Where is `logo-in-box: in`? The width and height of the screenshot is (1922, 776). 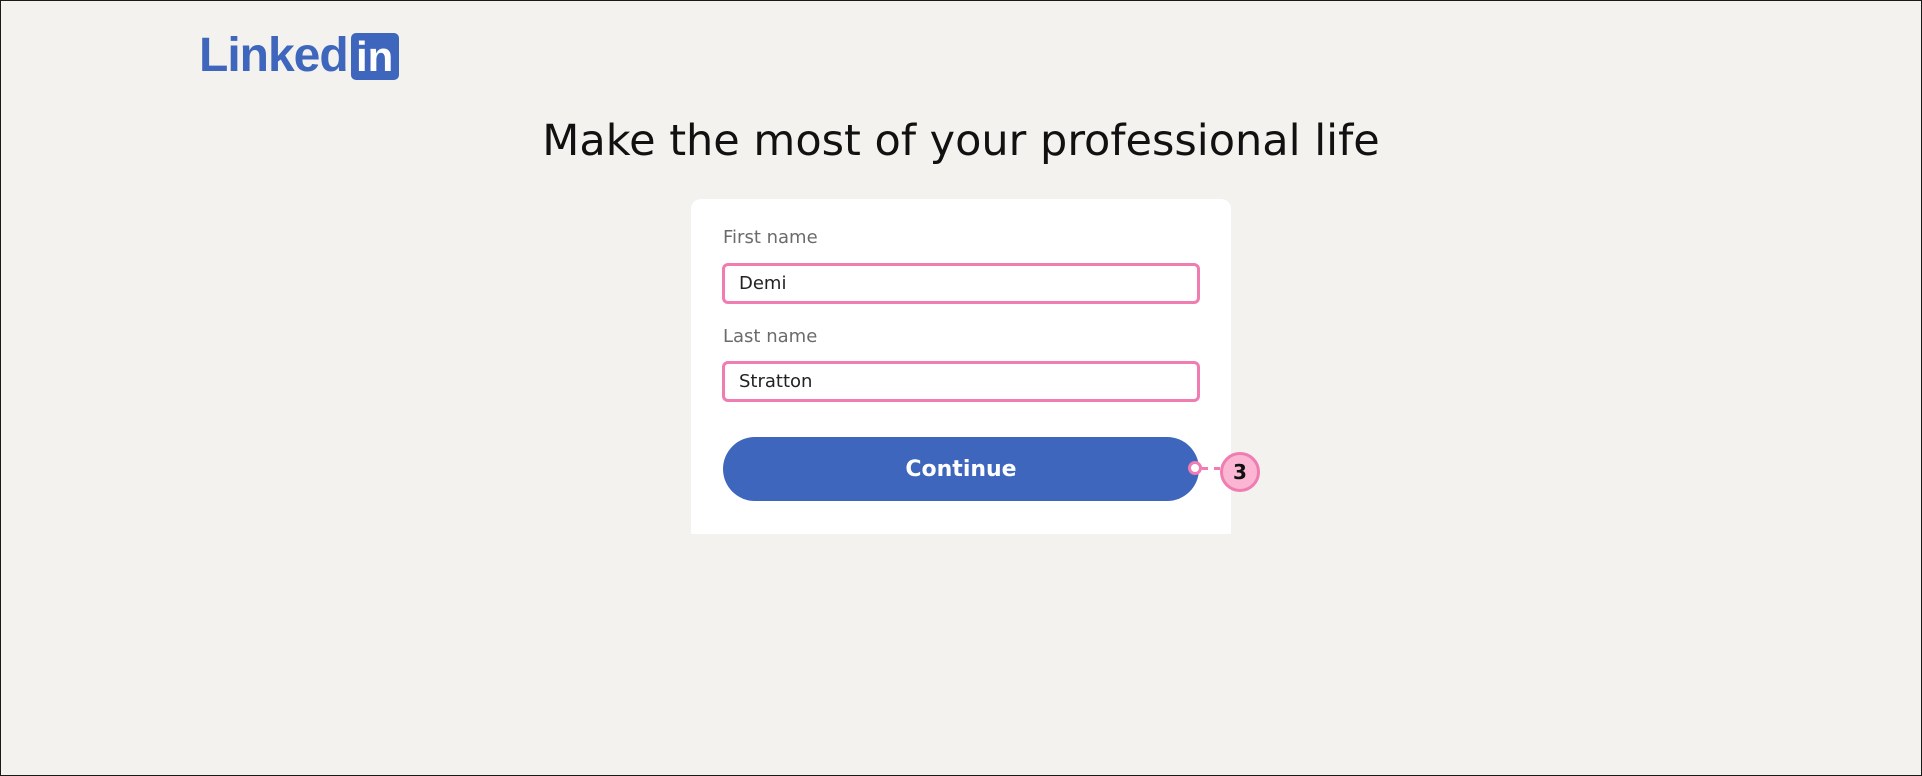
logo-in-box: in is located at coordinates (374, 56).